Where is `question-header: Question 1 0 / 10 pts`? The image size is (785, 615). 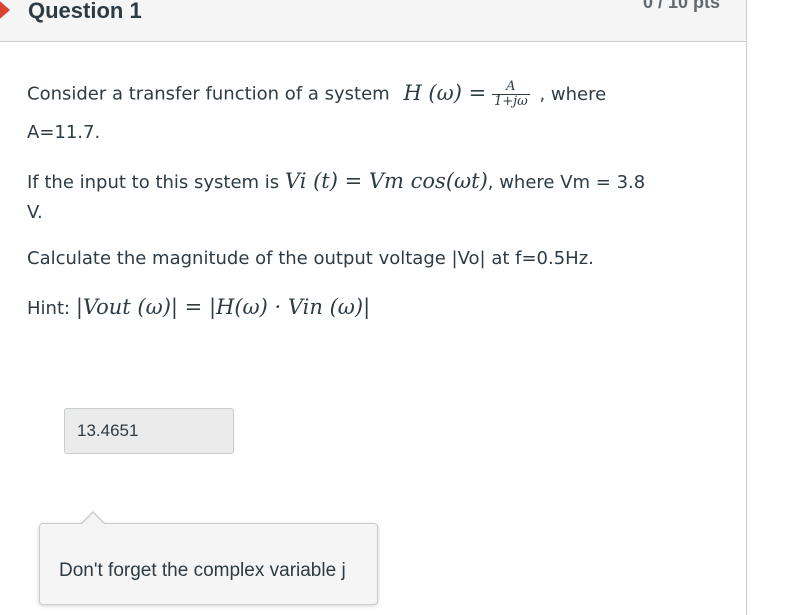 question-header: Question 1 0 / 10 pts is located at coordinates (373, 21).